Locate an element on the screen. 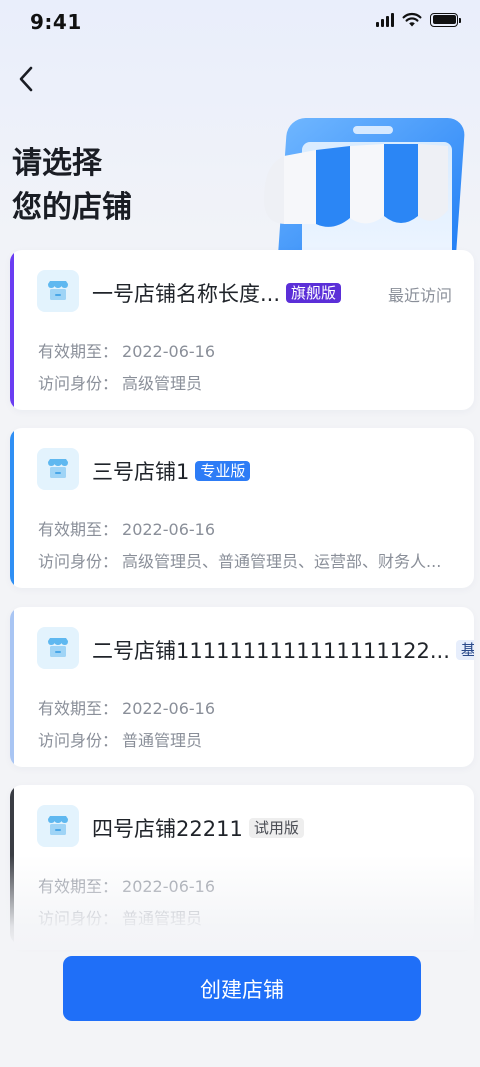 The height and width of the screenshot is (1067, 480). store-name: 四号店铺22211 is located at coordinates (167, 829).